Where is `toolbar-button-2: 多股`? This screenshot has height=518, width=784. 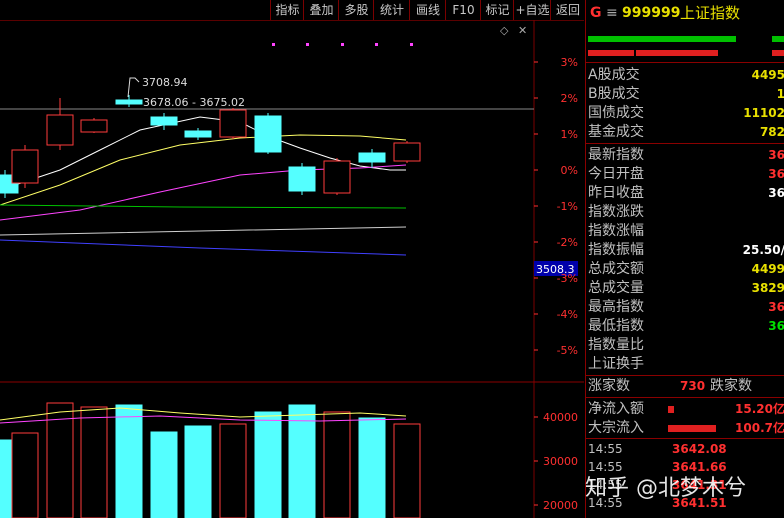
toolbar-button-2: 多股 is located at coordinates (356, 10).